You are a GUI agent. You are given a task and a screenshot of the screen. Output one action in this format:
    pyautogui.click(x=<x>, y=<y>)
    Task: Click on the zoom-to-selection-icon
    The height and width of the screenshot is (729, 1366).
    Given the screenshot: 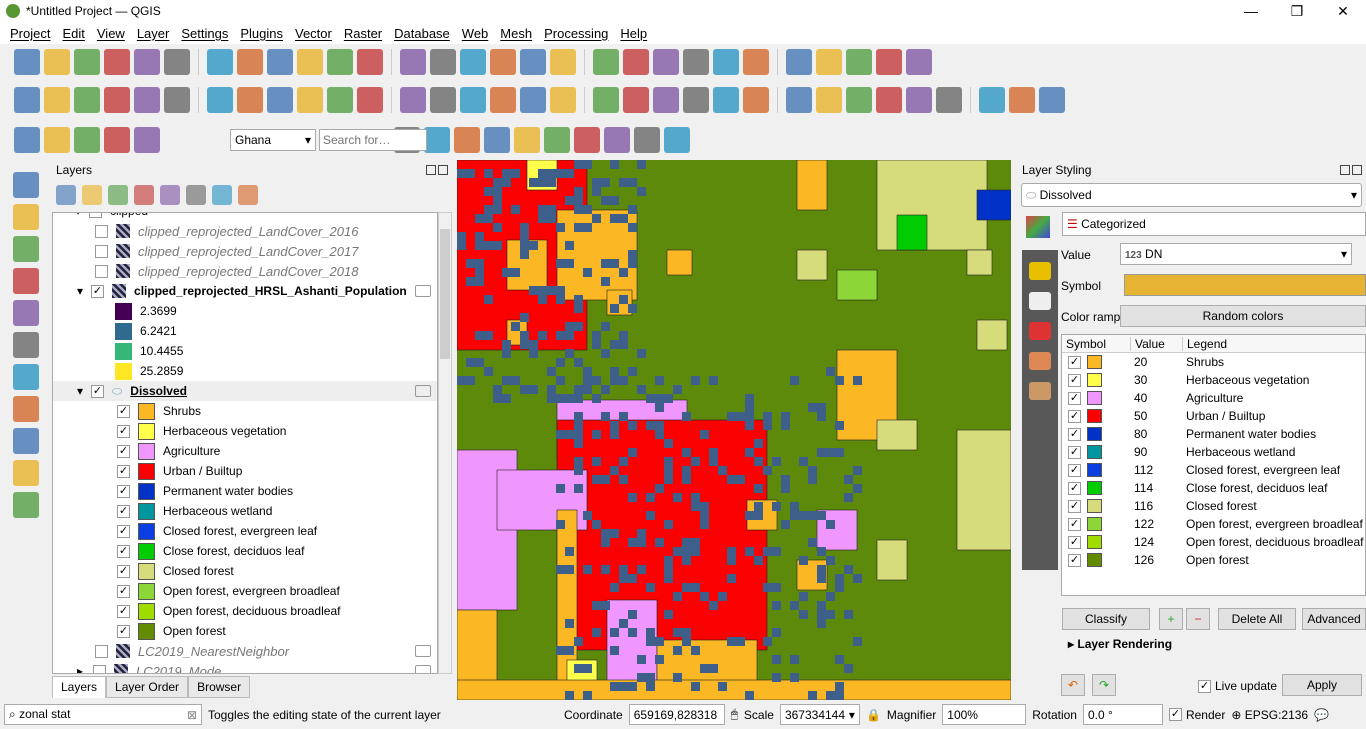 What is the action you would take?
    pyautogui.click(x=340, y=62)
    